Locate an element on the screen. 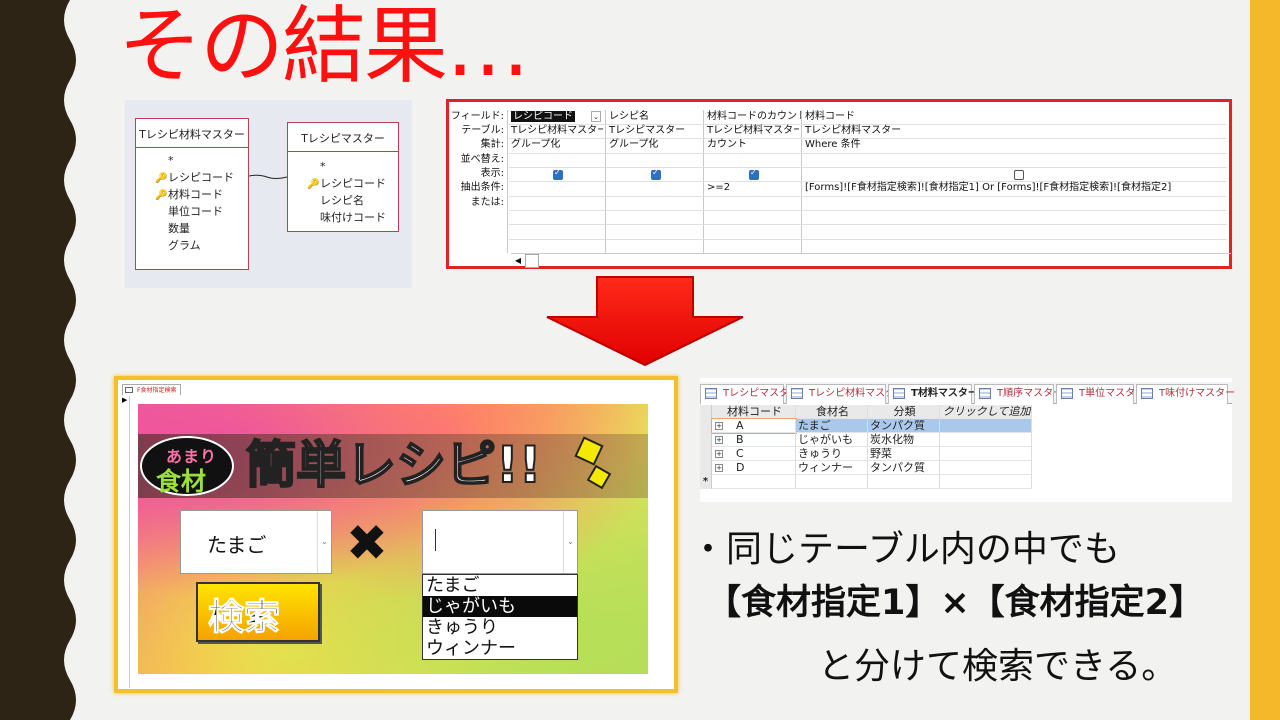  column4-show-checkbox is located at coordinates (1019, 175).